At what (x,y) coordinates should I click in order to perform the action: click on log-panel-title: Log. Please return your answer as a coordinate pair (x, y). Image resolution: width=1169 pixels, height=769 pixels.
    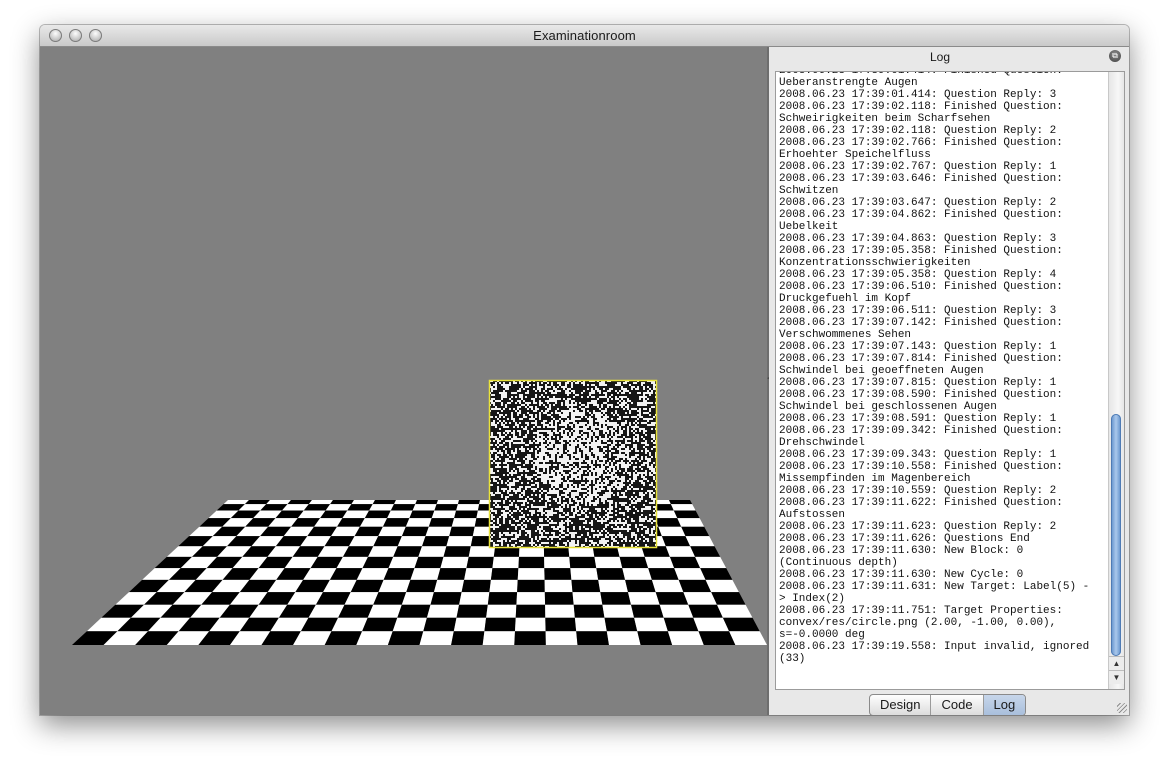
    Looking at the image, I should click on (940, 57).